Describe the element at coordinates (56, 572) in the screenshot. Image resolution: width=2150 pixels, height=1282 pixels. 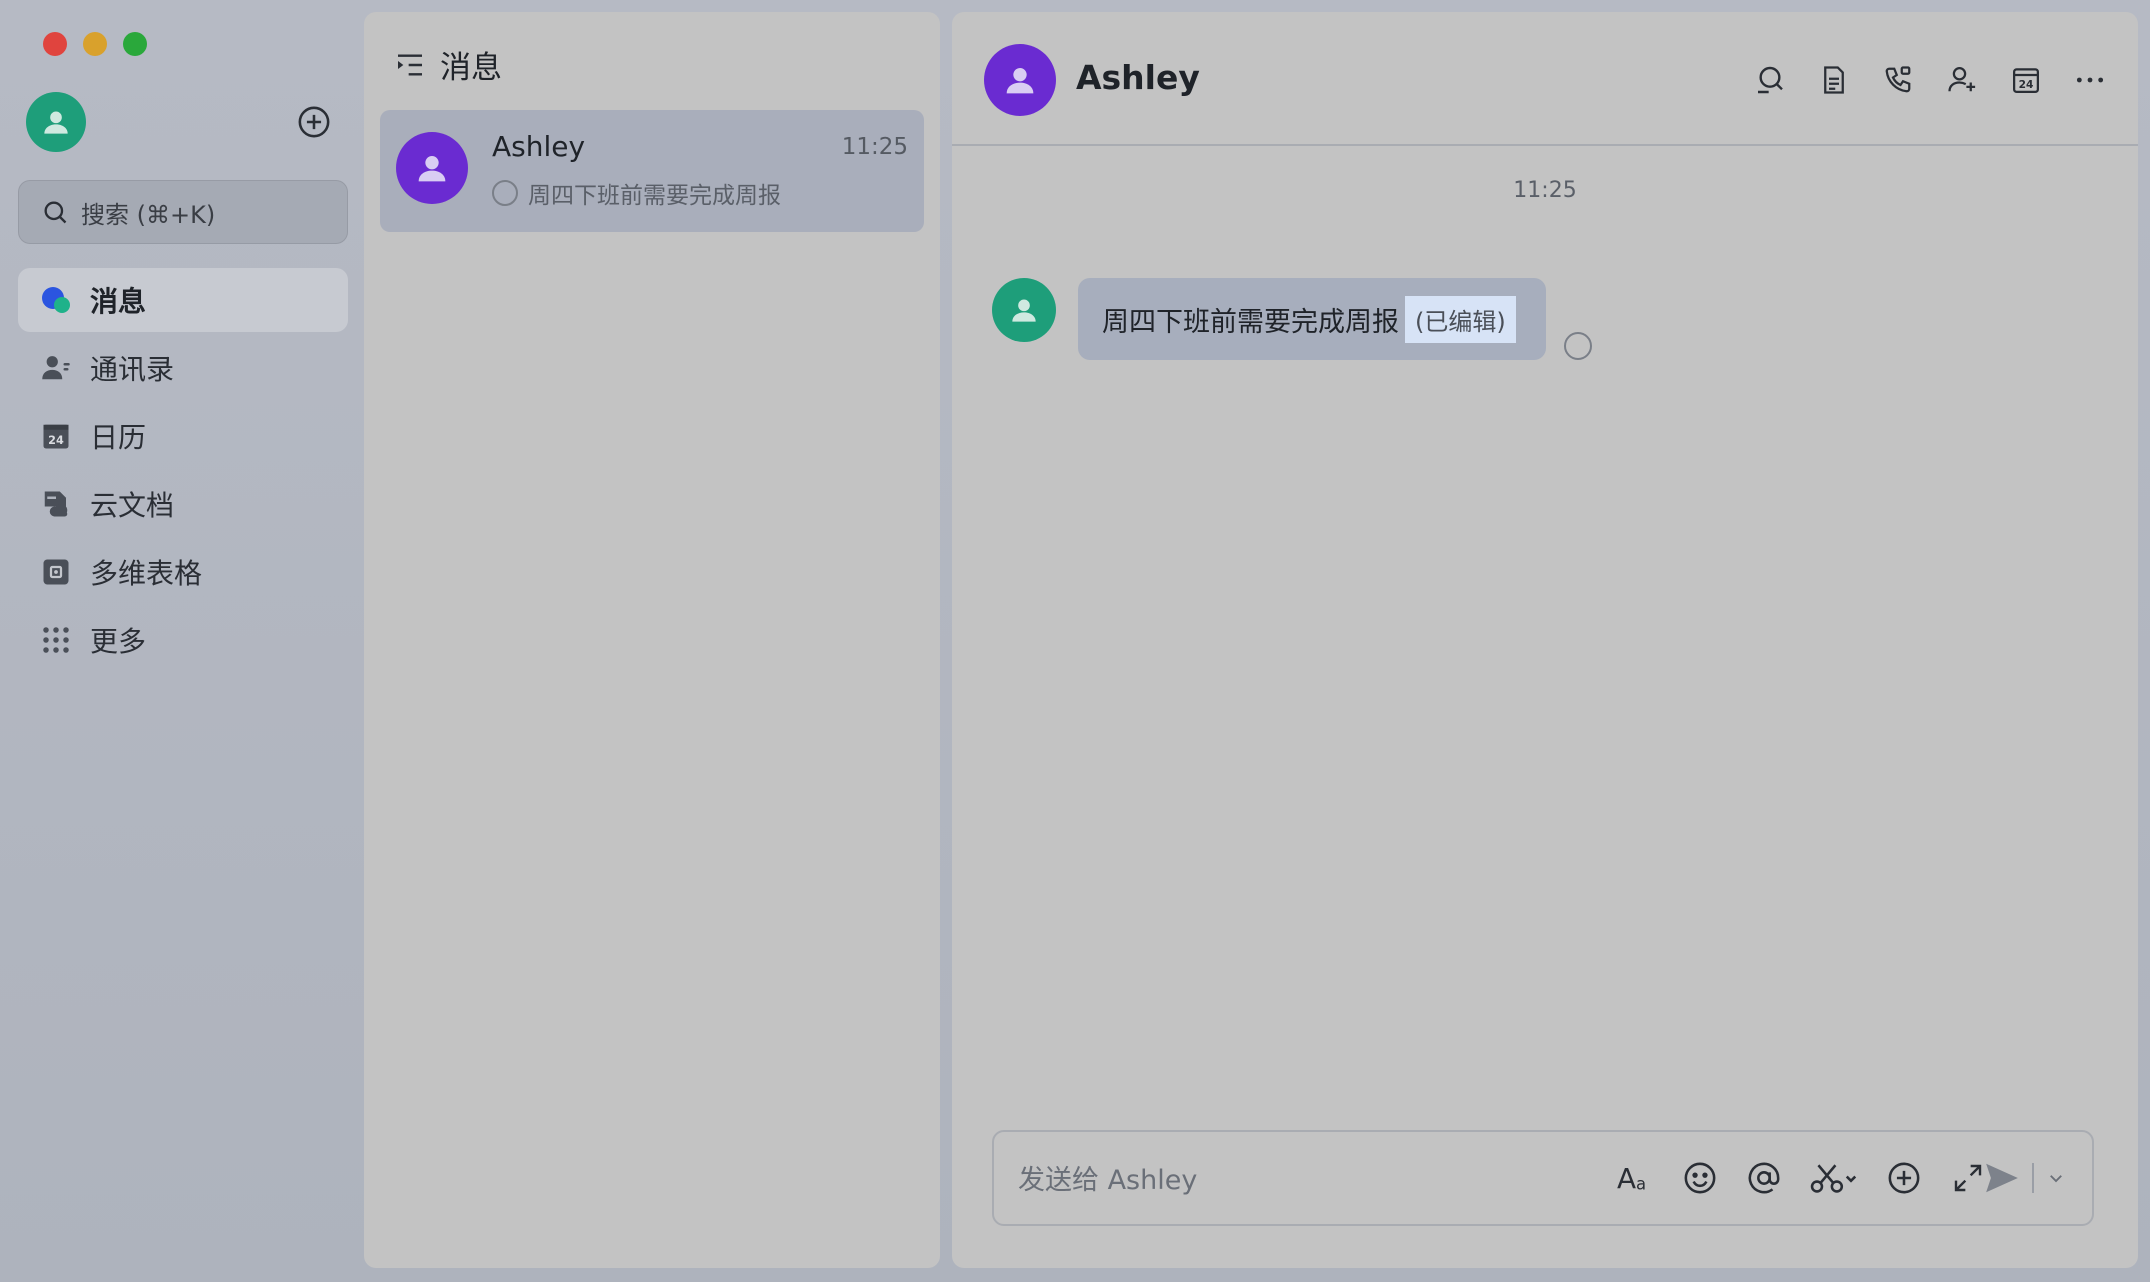
I see `base-table-icon` at that location.